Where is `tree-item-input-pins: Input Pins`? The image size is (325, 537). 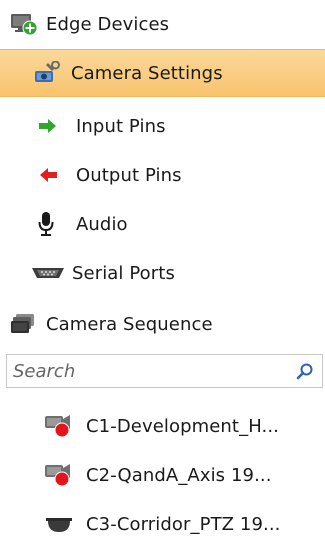 tree-item-input-pins: Input Pins is located at coordinates (162, 126).